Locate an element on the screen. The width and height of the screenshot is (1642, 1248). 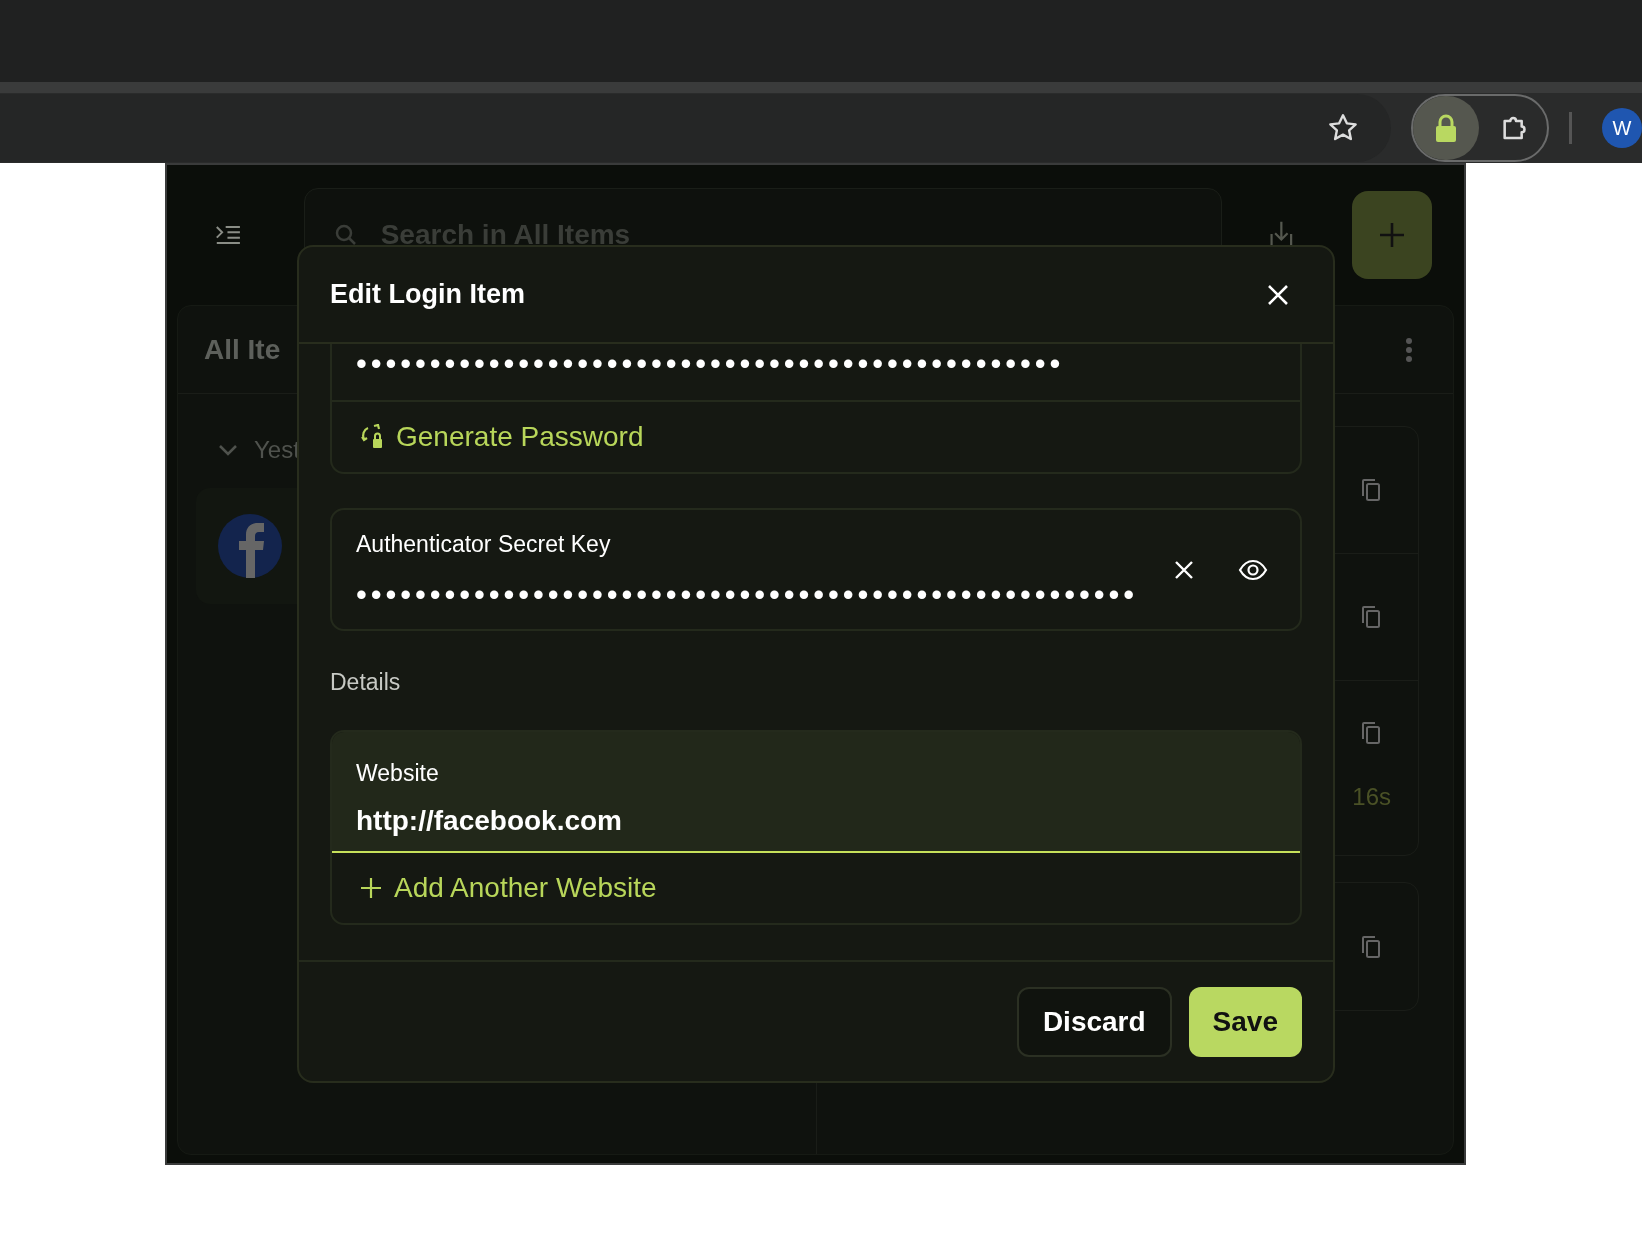
add-button is located at coordinates (1392, 235).